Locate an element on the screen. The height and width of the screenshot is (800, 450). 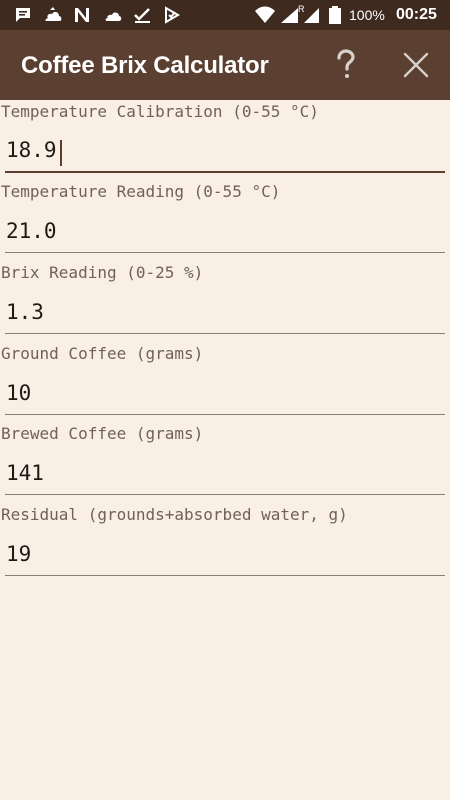
app-title: Coffee Brix Calculator is located at coordinates (145, 65).